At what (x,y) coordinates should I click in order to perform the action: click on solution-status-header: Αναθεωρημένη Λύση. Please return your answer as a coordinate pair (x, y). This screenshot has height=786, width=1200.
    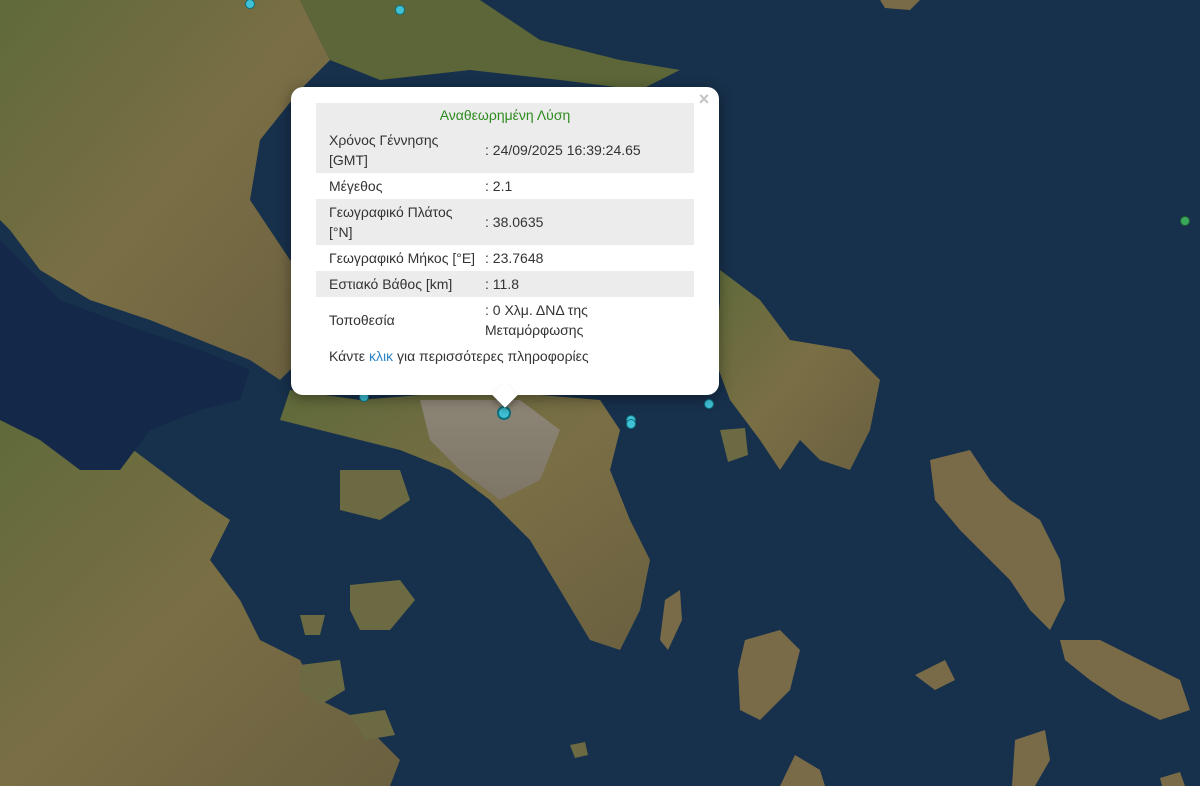
    Looking at the image, I should click on (505, 115).